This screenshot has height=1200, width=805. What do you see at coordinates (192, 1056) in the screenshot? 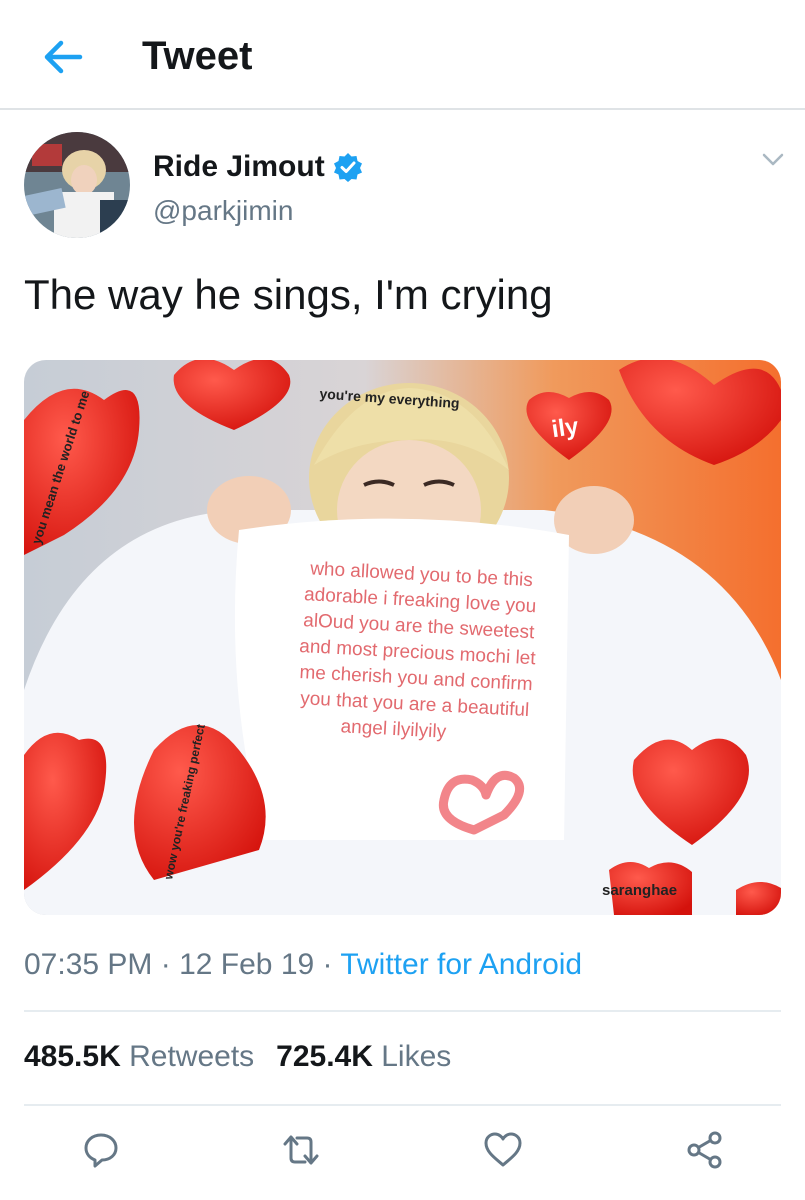
I see `retweets-label: Retweets` at bounding box center [192, 1056].